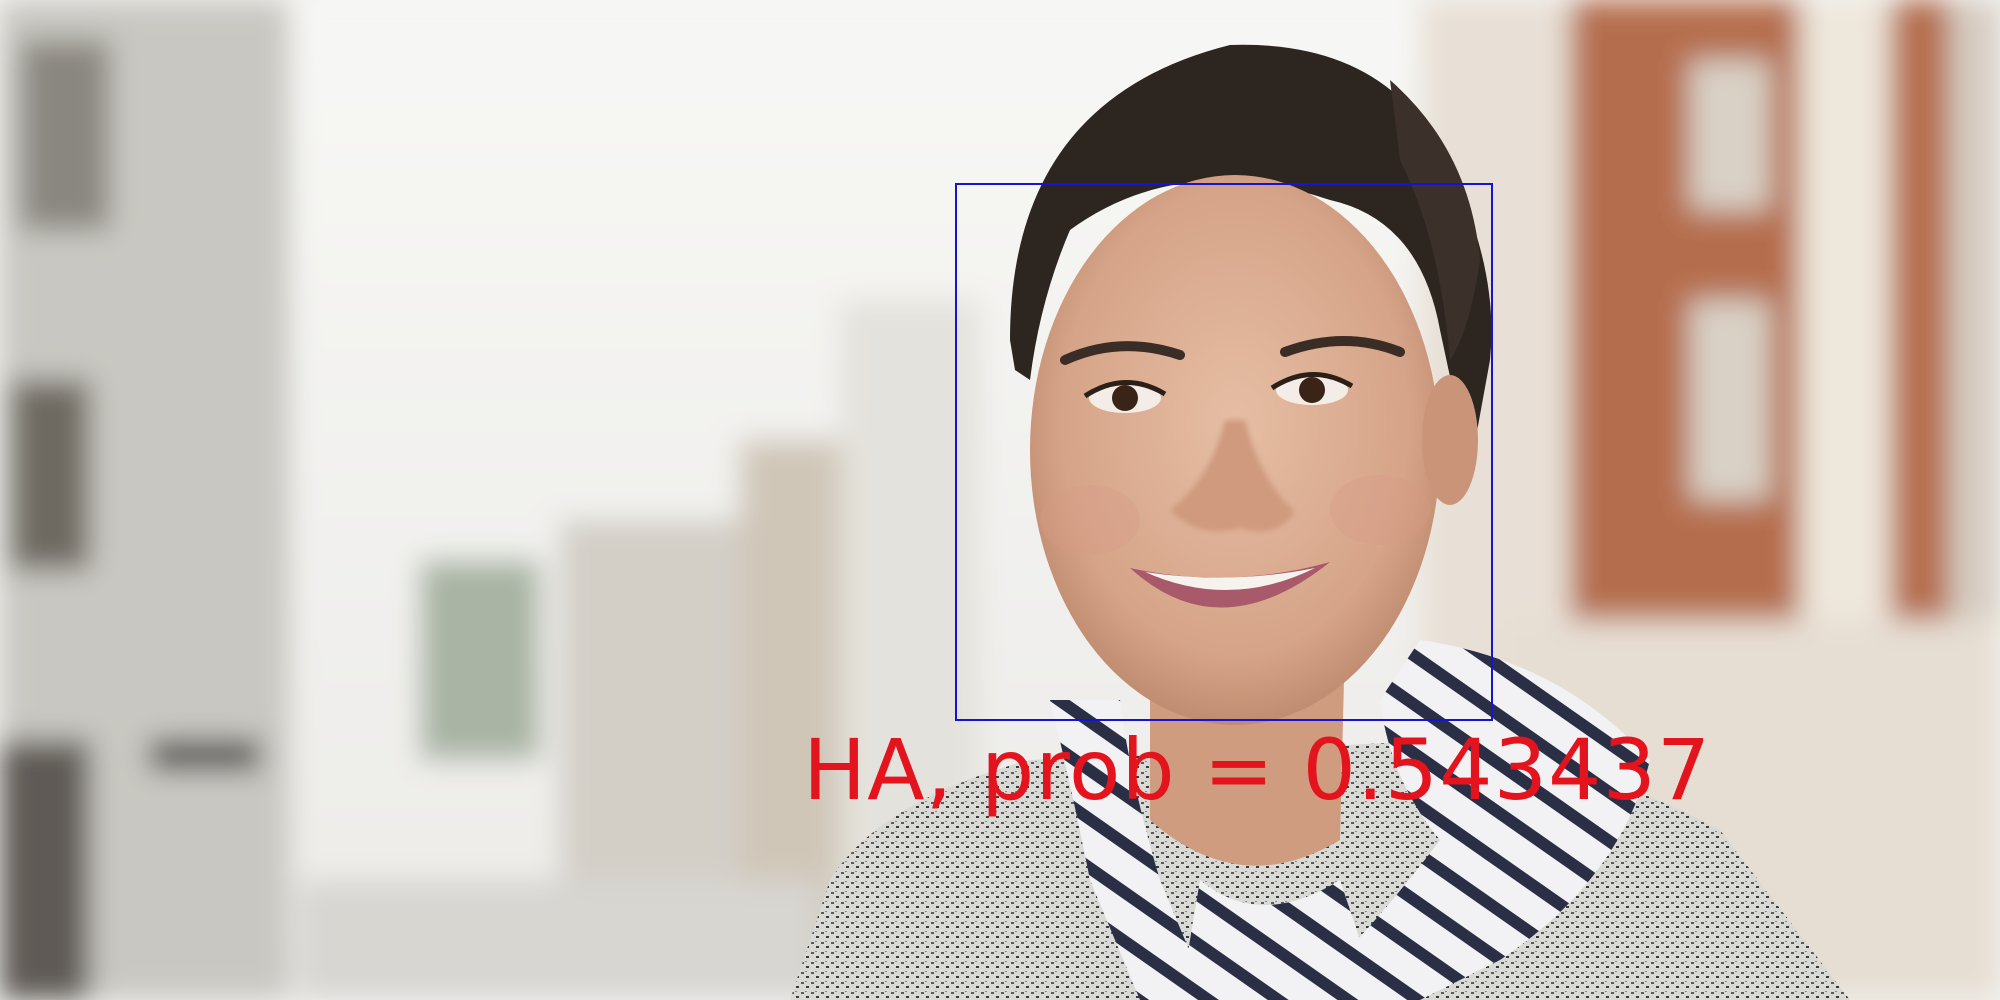  I want to click on face-bounding-box, so click(1224, 452).